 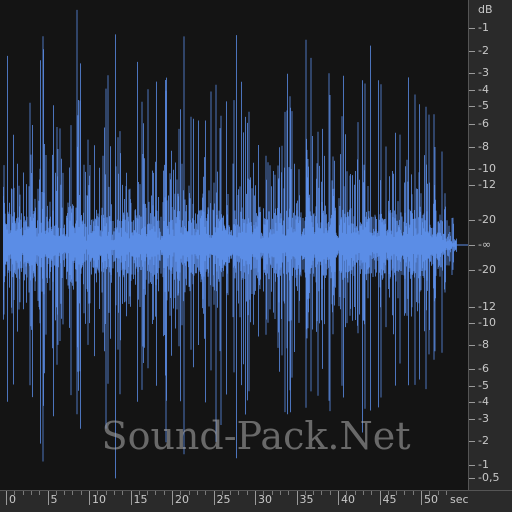 I want to click on time-ruler: sec 0 5 10 15 20 25 30 35 40 45 50, so click(x=256, y=501).